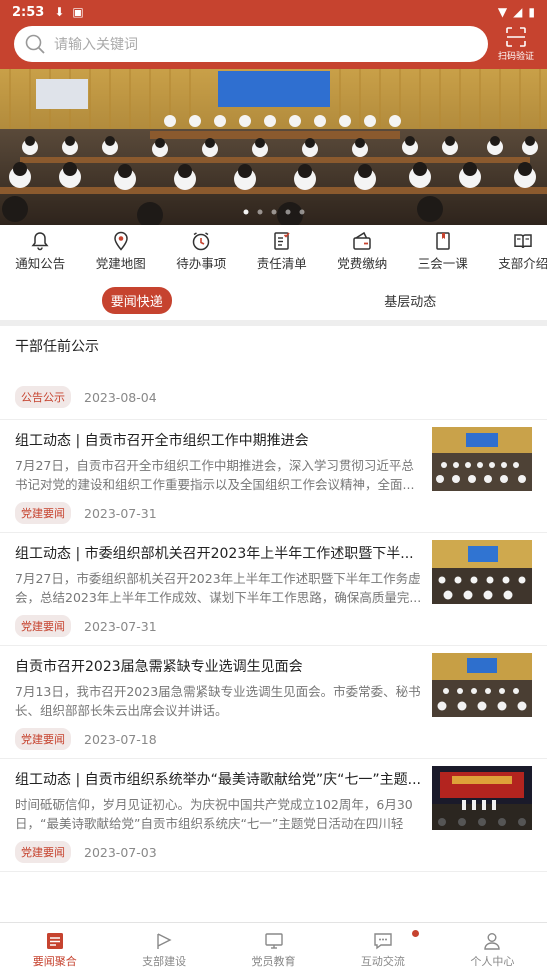 This screenshot has height=974, width=547. Describe the element at coordinates (442, 263) in the screenshot. I see `quick-link-label: 三会一课` at that location.